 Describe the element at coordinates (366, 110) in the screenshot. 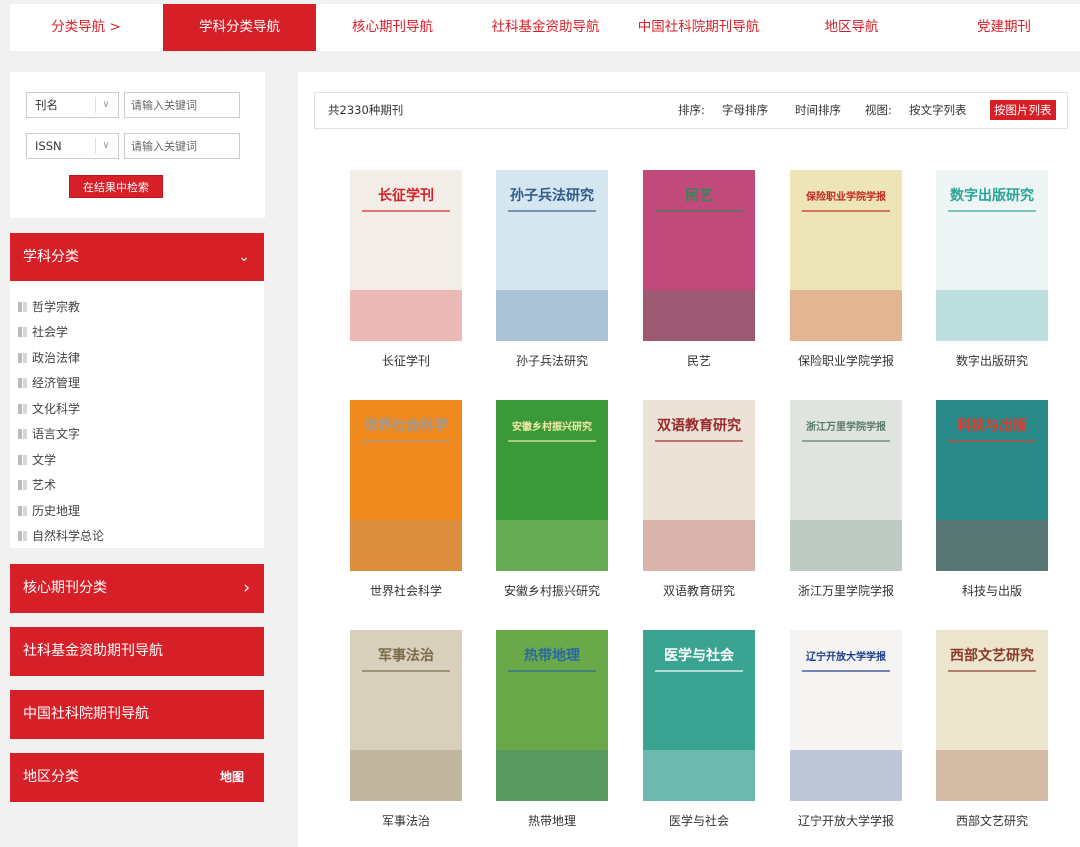

I see `journal-count: 共2330种期刊` at that location.